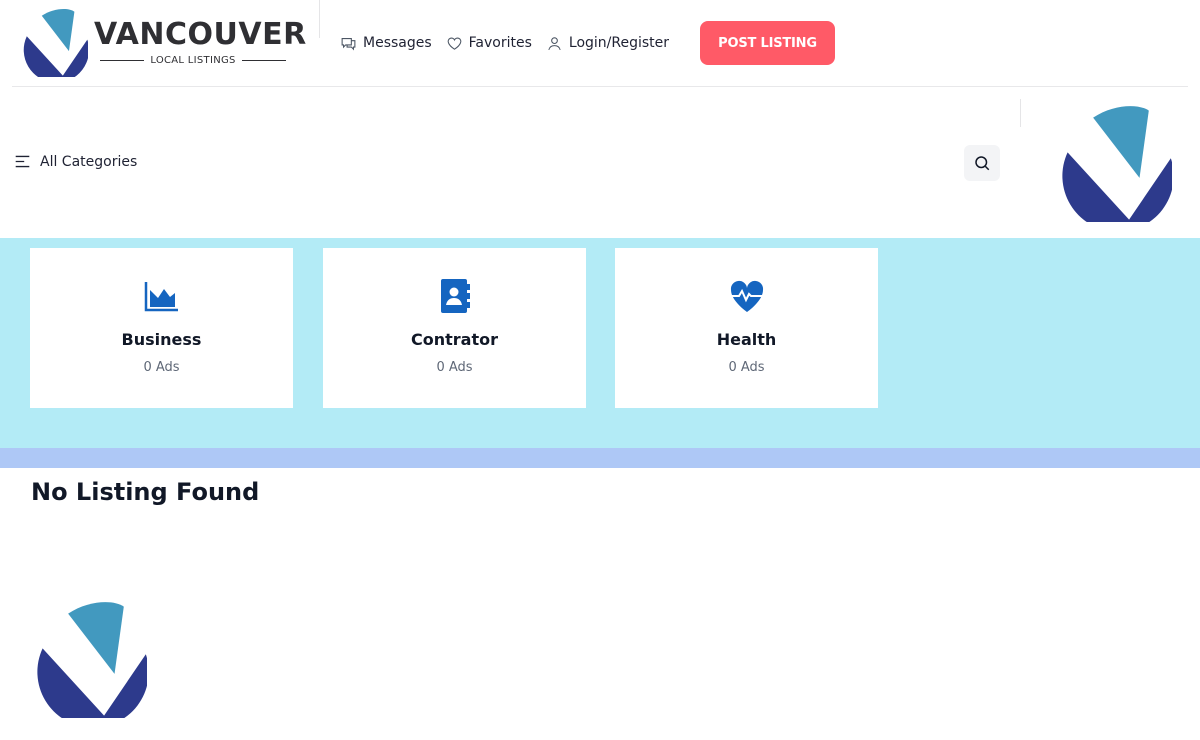 Image resolution: width=1200 pixels, height=740 pixels. What do you see at coordinates (600, 458) in the screenshot?
I see `section-divider-strip` at bounding box center [600, 458].